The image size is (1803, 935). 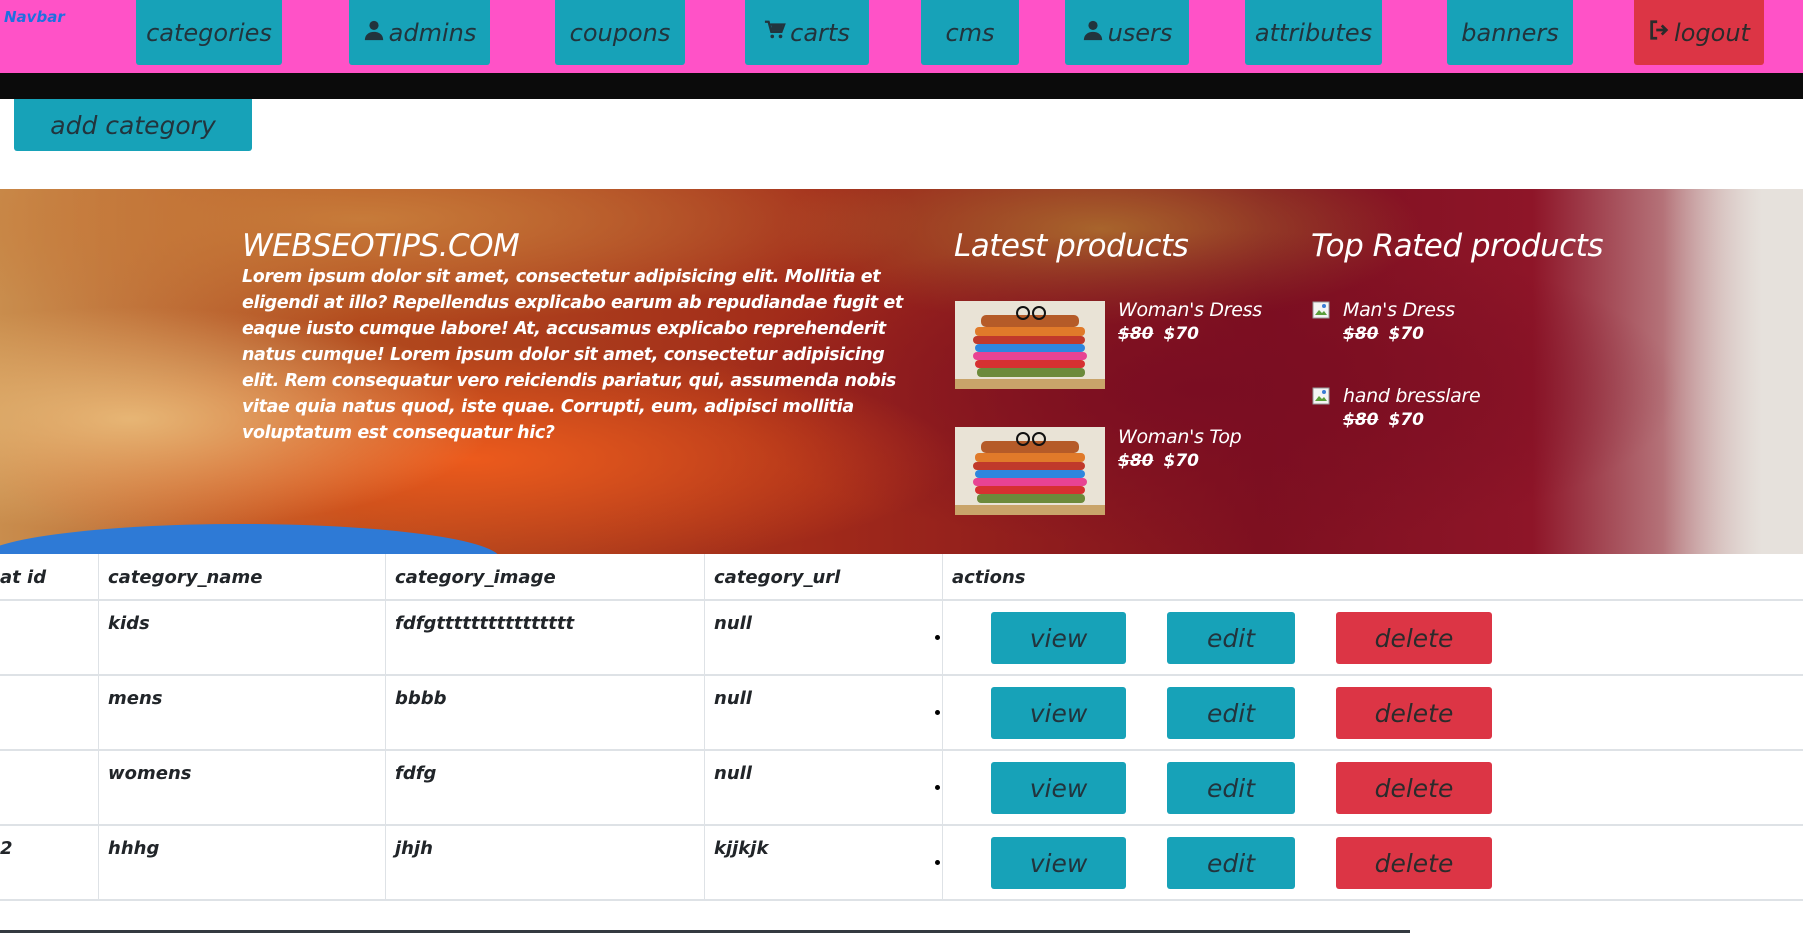 I want to click on nav-label: coupons, so click(x=620, y=32).